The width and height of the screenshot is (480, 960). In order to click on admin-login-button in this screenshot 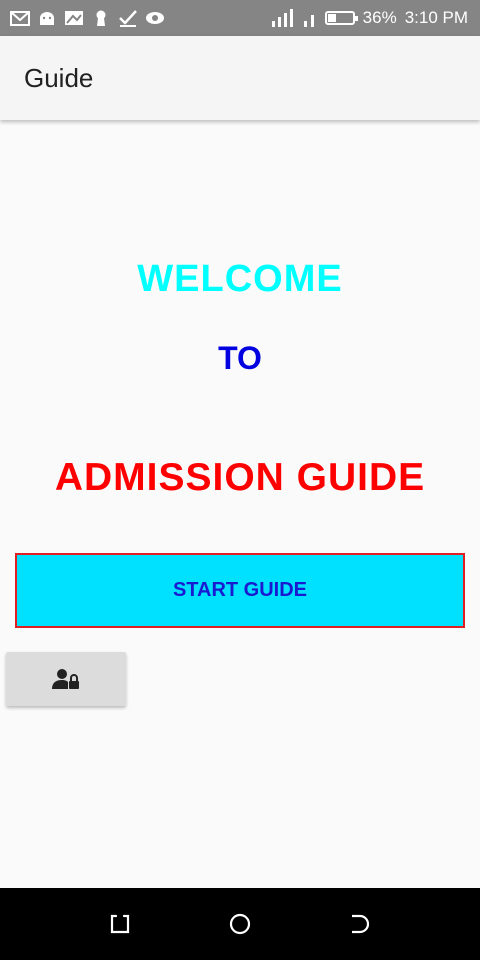, I will do `click(66, 679)`.